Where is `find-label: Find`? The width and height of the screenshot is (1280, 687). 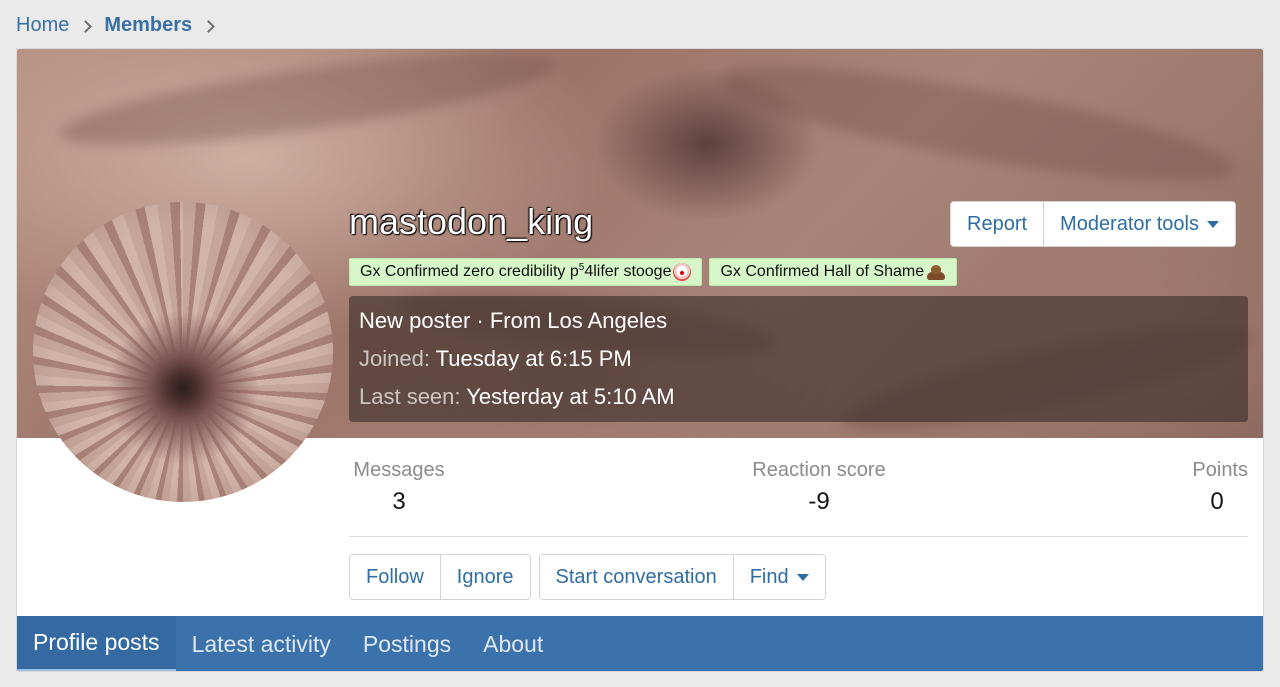 find-label: Find is located at coordinates (769, 576).